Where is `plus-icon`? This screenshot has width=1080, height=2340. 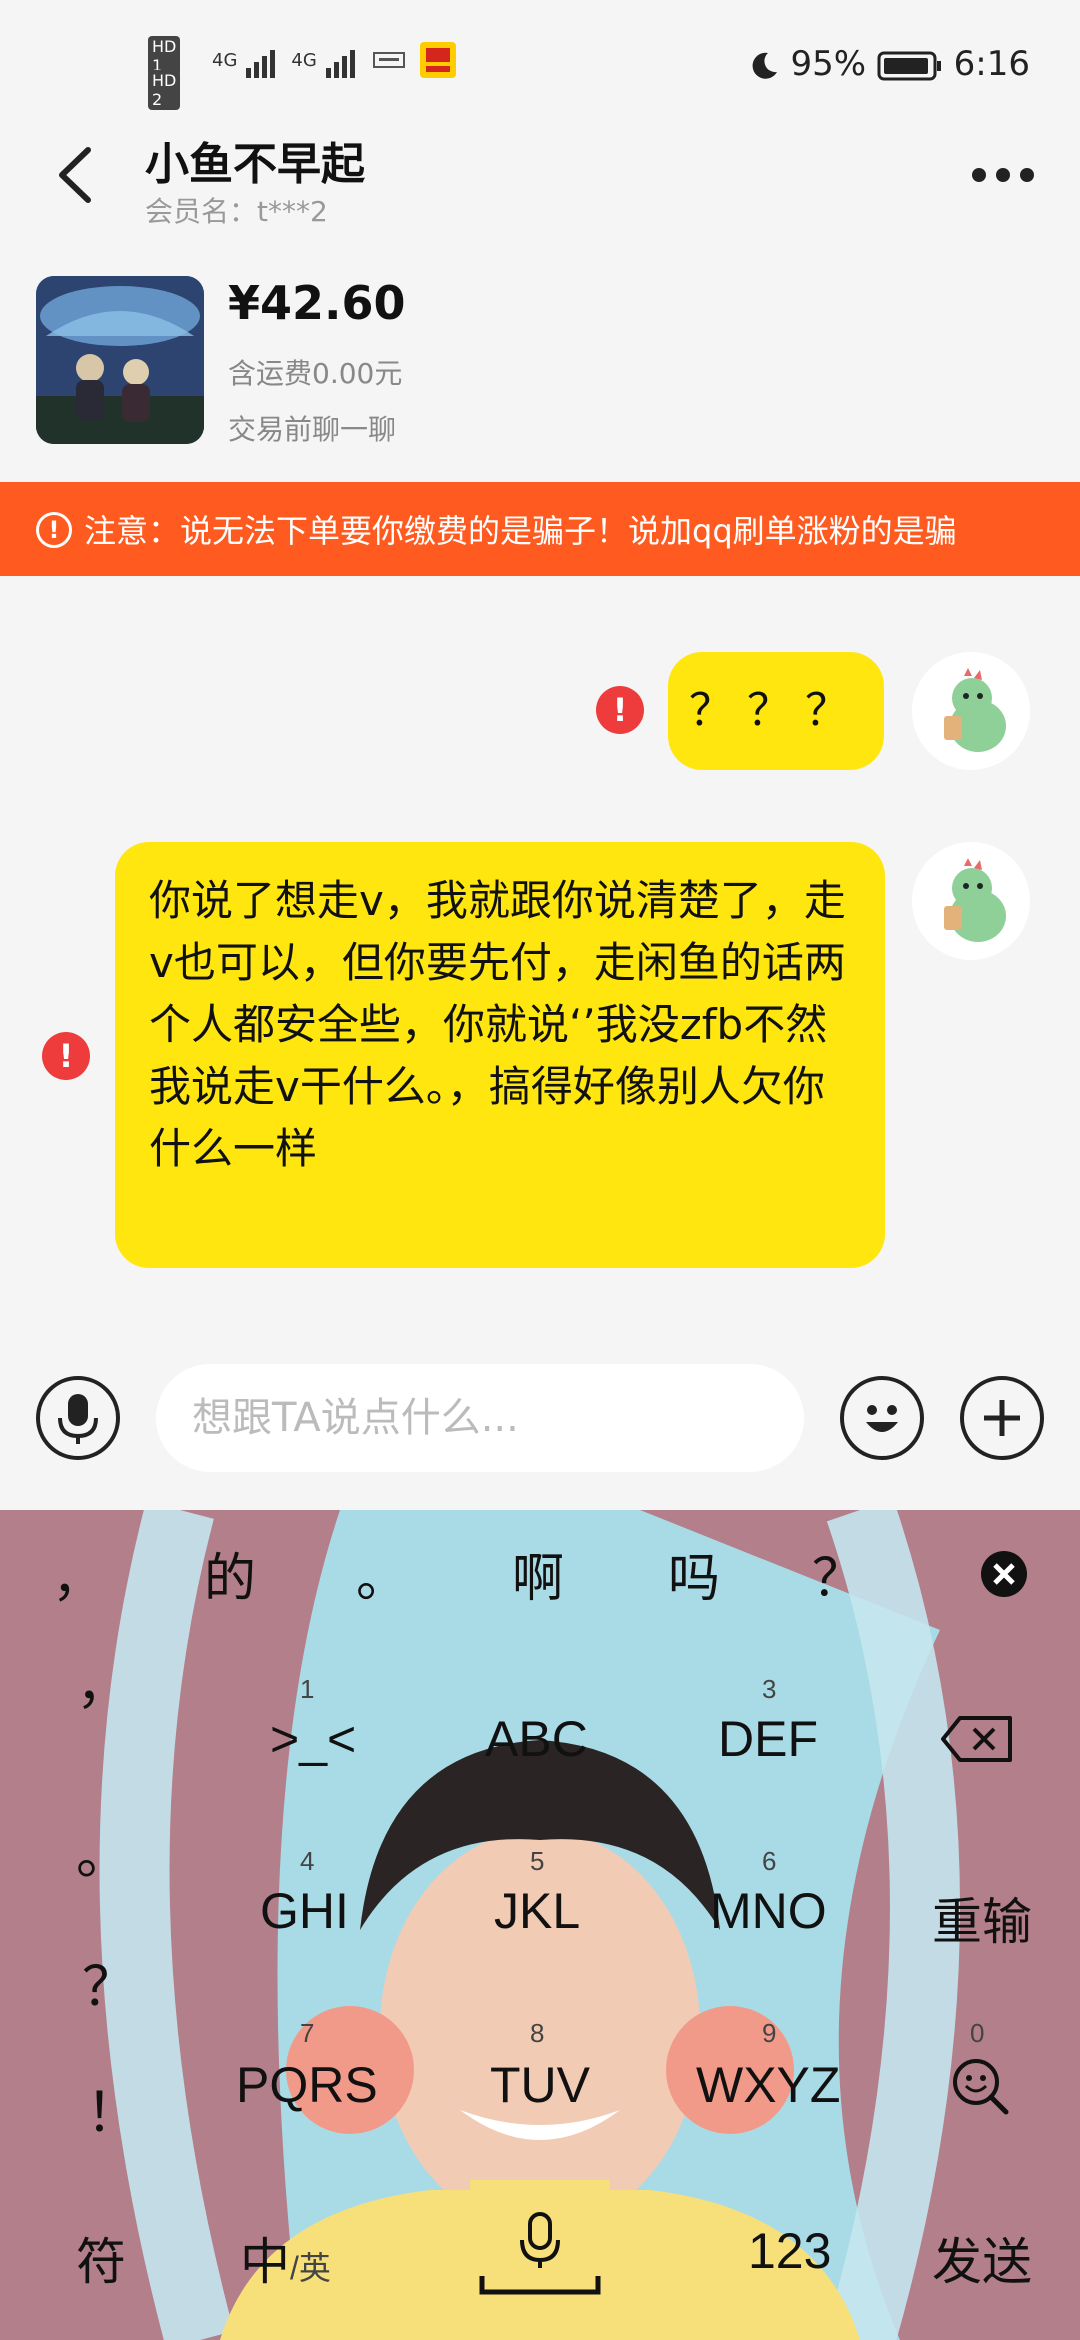 plus-icon is located at coordinates (1002, 1418).